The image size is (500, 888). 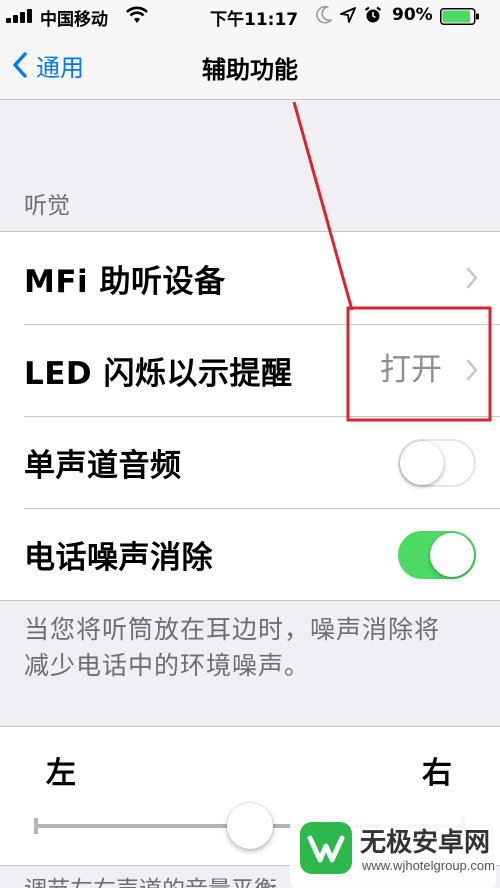 I want to click on row-value: 打开, so click(x=411, y=370).